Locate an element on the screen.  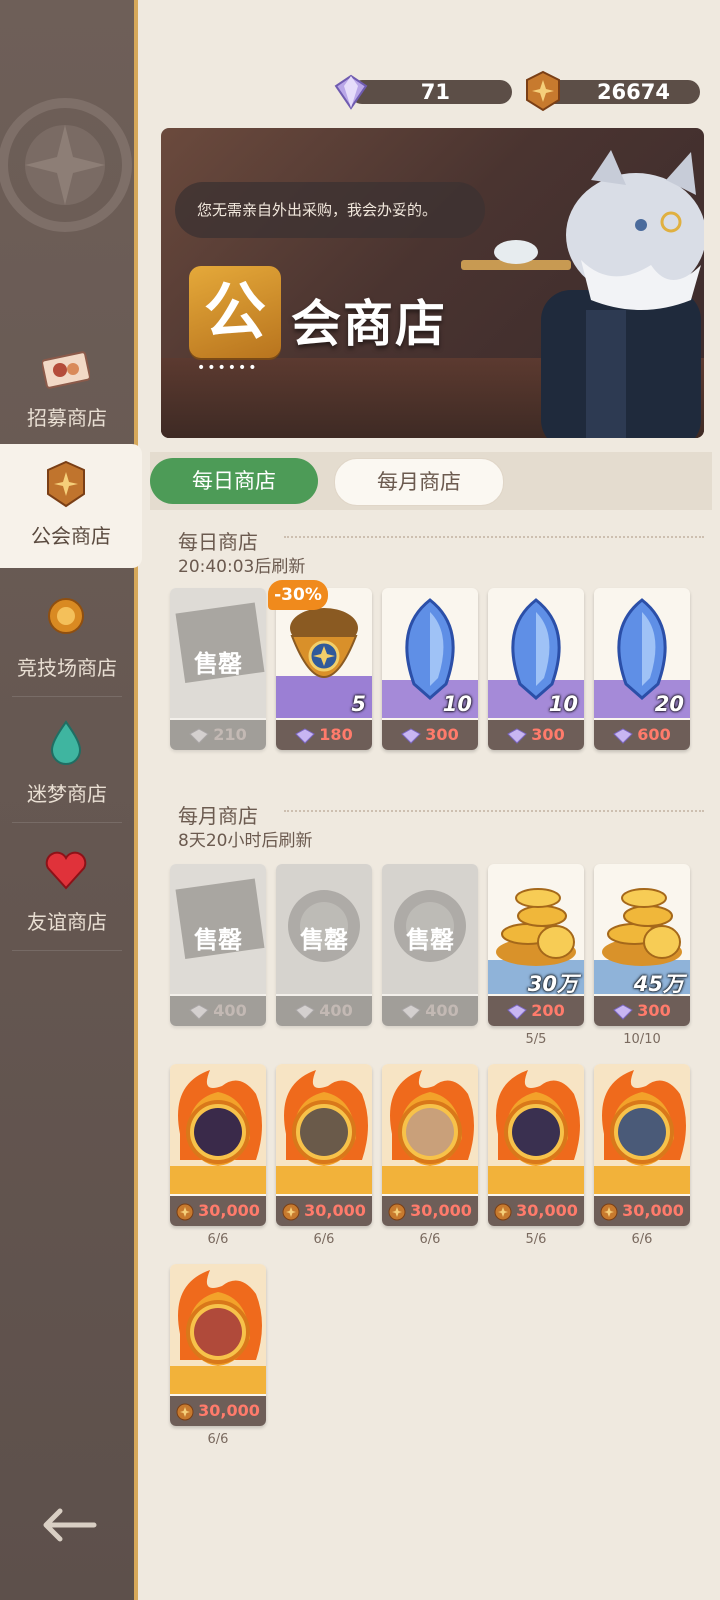
npc-speech-bubble: 您无需亲自外出采购，我会办妥的。 is located at coordinates (330, 210).